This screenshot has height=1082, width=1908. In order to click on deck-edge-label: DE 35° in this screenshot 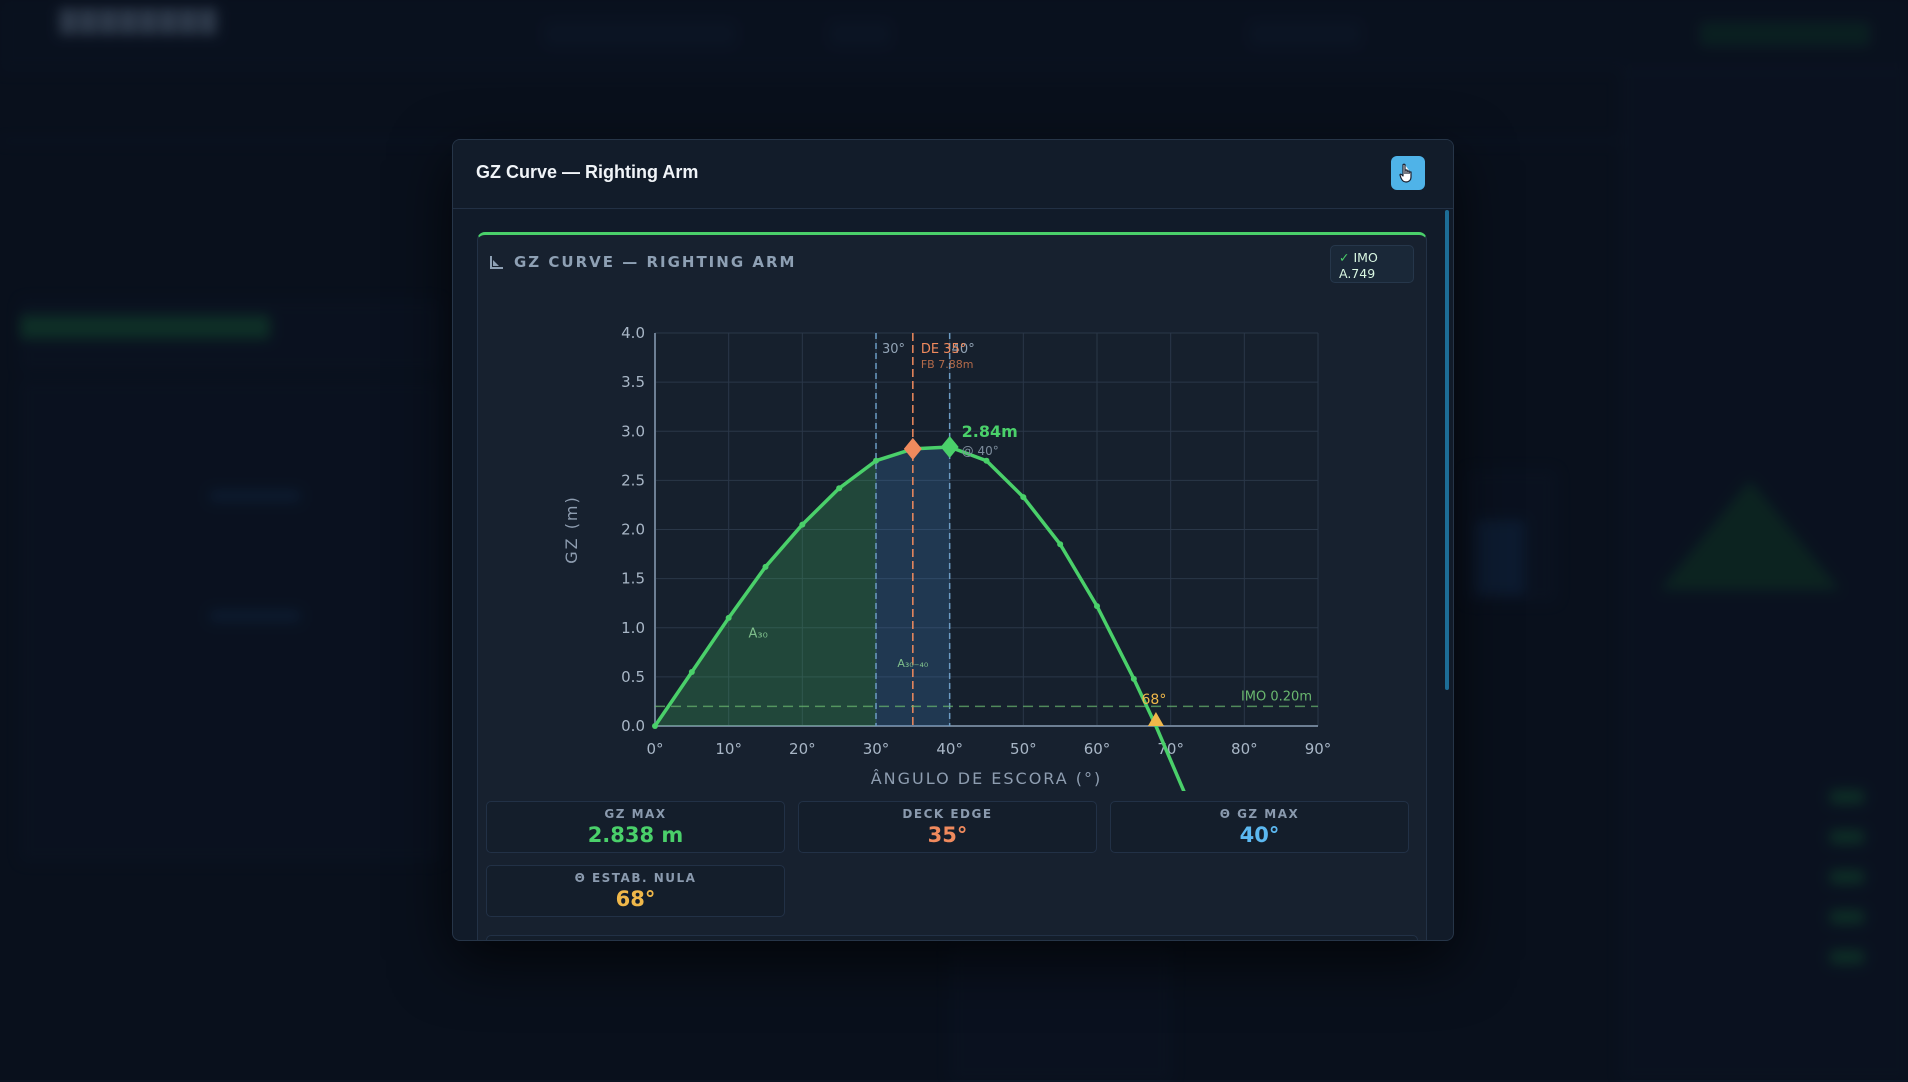, I will do `click(943, 349)`.